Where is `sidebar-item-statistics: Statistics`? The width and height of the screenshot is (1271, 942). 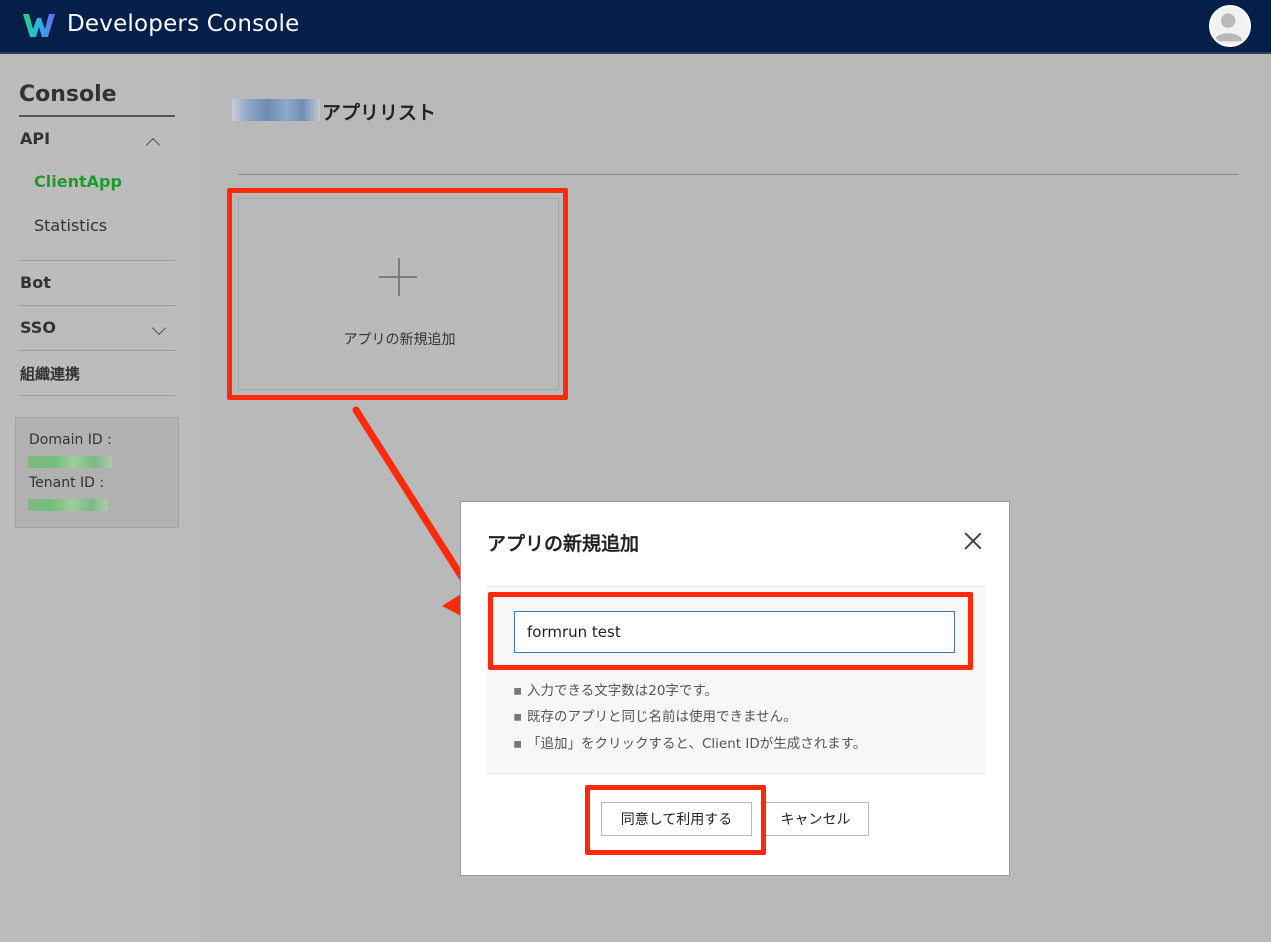 sidebar-item-statistics: Statistics is located at coordinates (70, 225).